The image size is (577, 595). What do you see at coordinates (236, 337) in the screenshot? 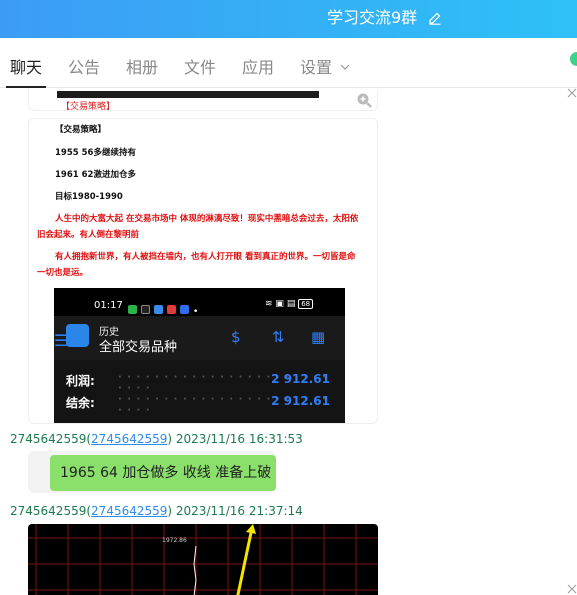
I see `dollar-icon: $` at bounding box center [236, 337].